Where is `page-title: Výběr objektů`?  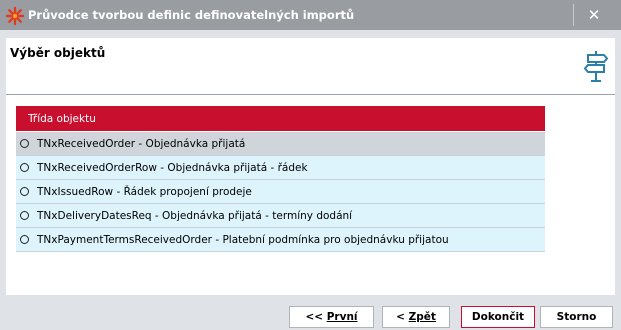
page-title: Výběr objektů is located at coordinates (58, 53).